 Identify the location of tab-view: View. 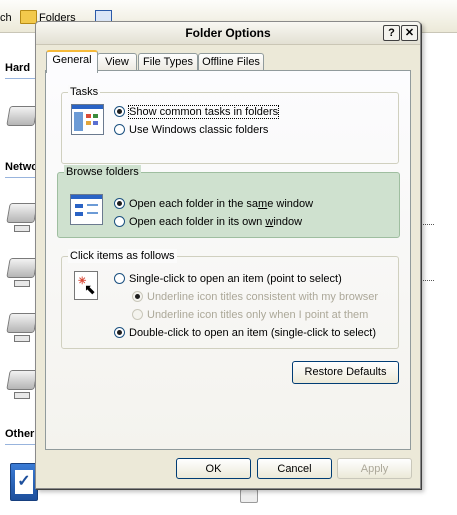
(117, 62).